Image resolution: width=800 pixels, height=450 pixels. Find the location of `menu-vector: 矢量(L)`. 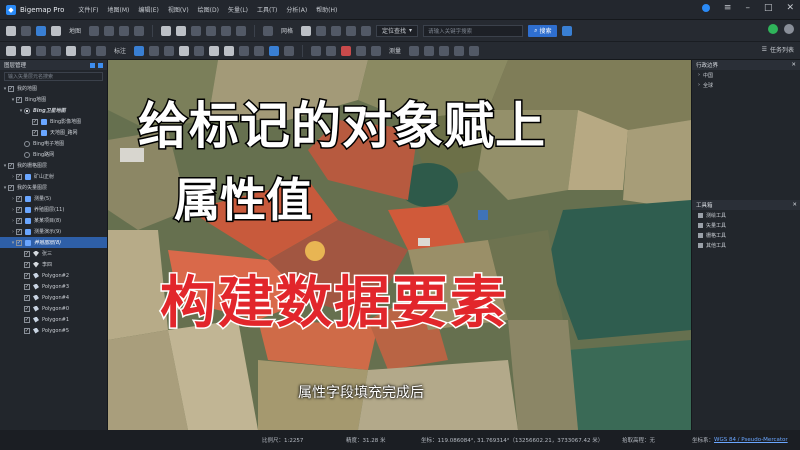

menu-vector: 矢量(L) is located at coordinates (238, 9).